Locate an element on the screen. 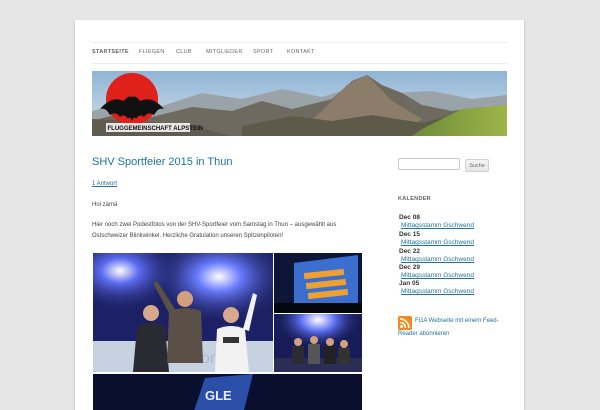 The width and height of the screenshot is (600, 410). podium-photo-main: cor is located at coordinates (183, 312).